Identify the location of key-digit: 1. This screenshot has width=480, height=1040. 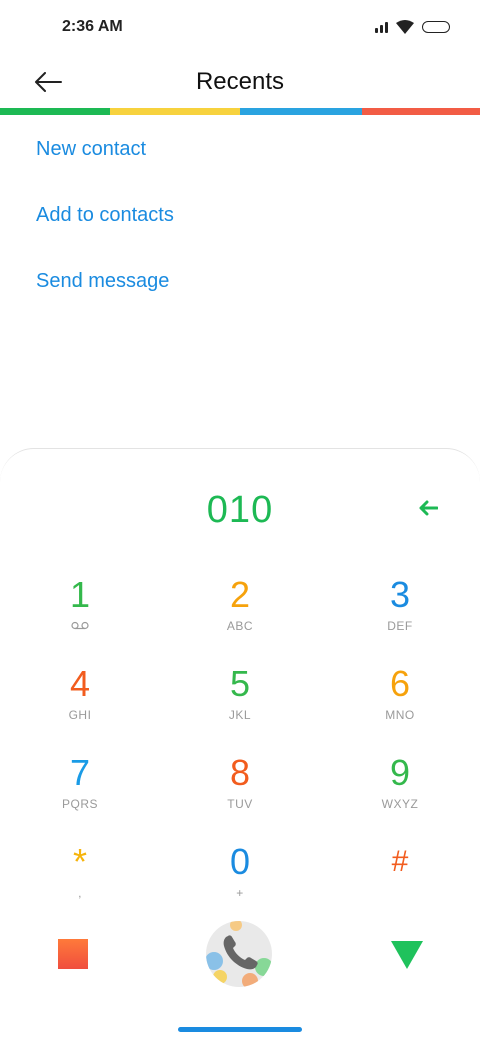
(80, 594).